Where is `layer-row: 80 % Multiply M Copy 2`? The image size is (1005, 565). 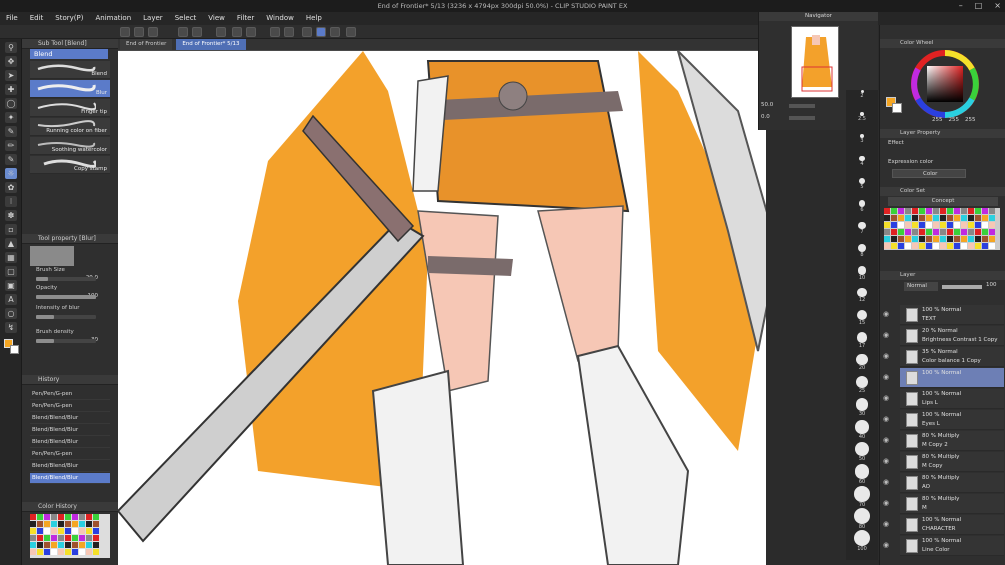 layer-row: 80 % Multiply M Copy 2 is located at coordinates (952, 441).